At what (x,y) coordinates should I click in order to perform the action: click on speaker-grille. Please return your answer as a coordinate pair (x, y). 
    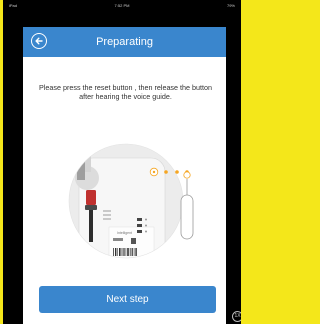
    Looking at the image, I should click on (107, 215).